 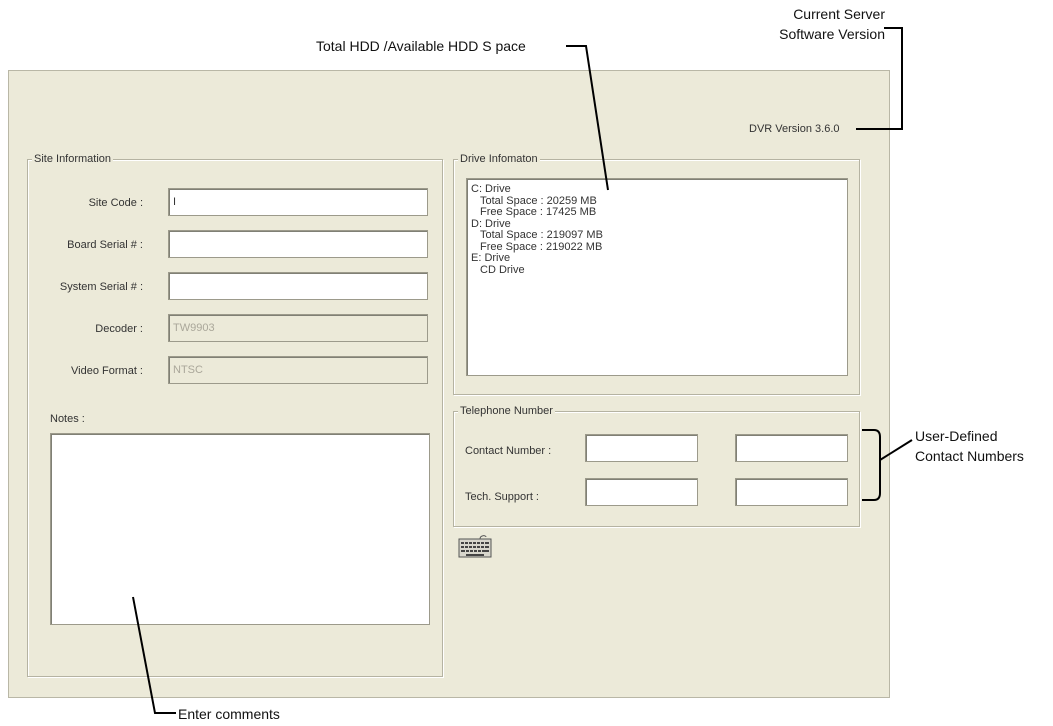 I want to click on keyboard-icon, so click(x=475, y=549).